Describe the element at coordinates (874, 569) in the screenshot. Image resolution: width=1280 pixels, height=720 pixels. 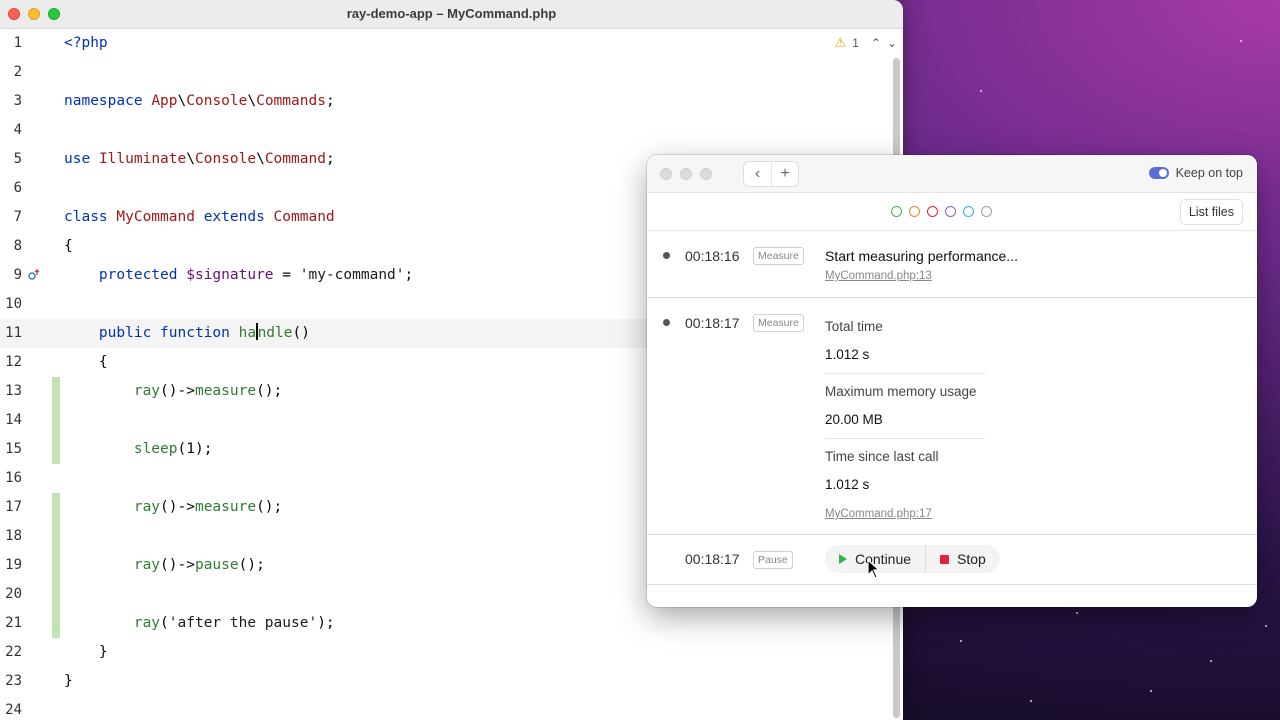
I see `mouse-pointer-icon` at that location.